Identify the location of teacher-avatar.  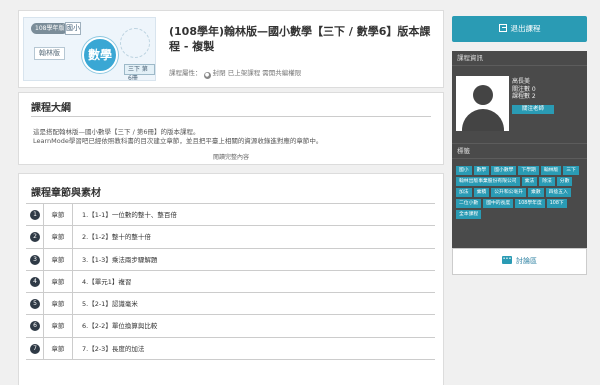
(482, 103).